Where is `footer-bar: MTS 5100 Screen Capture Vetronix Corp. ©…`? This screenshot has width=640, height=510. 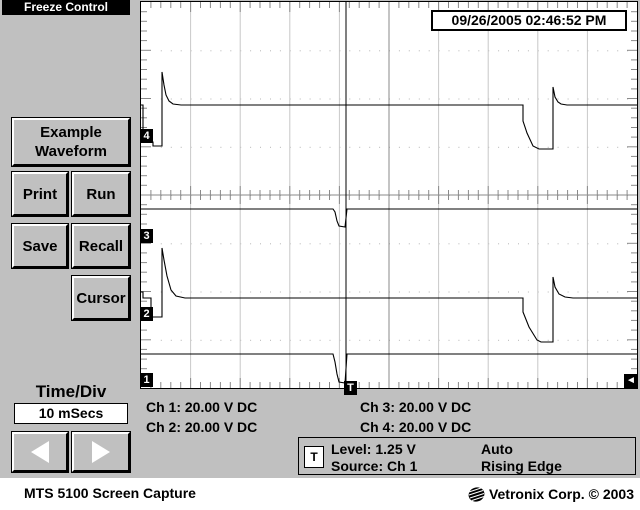 footer-bar: MTS 5100 Screen Capture Vetronix Corp. ©… is located at coordinates (320, 494).